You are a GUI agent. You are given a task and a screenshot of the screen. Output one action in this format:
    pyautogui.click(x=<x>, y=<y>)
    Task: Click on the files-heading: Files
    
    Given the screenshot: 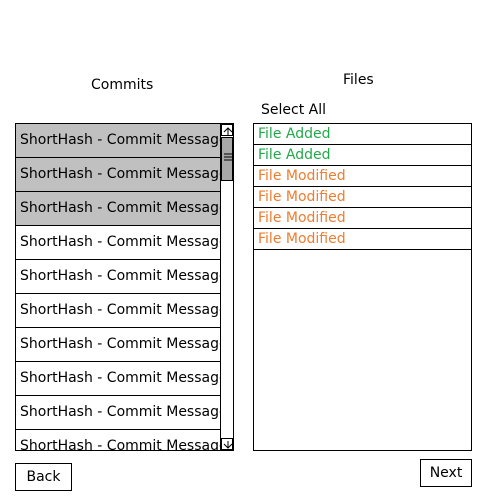 What is the action you would take?
    pyautogui.click(x=358, y=80)
    